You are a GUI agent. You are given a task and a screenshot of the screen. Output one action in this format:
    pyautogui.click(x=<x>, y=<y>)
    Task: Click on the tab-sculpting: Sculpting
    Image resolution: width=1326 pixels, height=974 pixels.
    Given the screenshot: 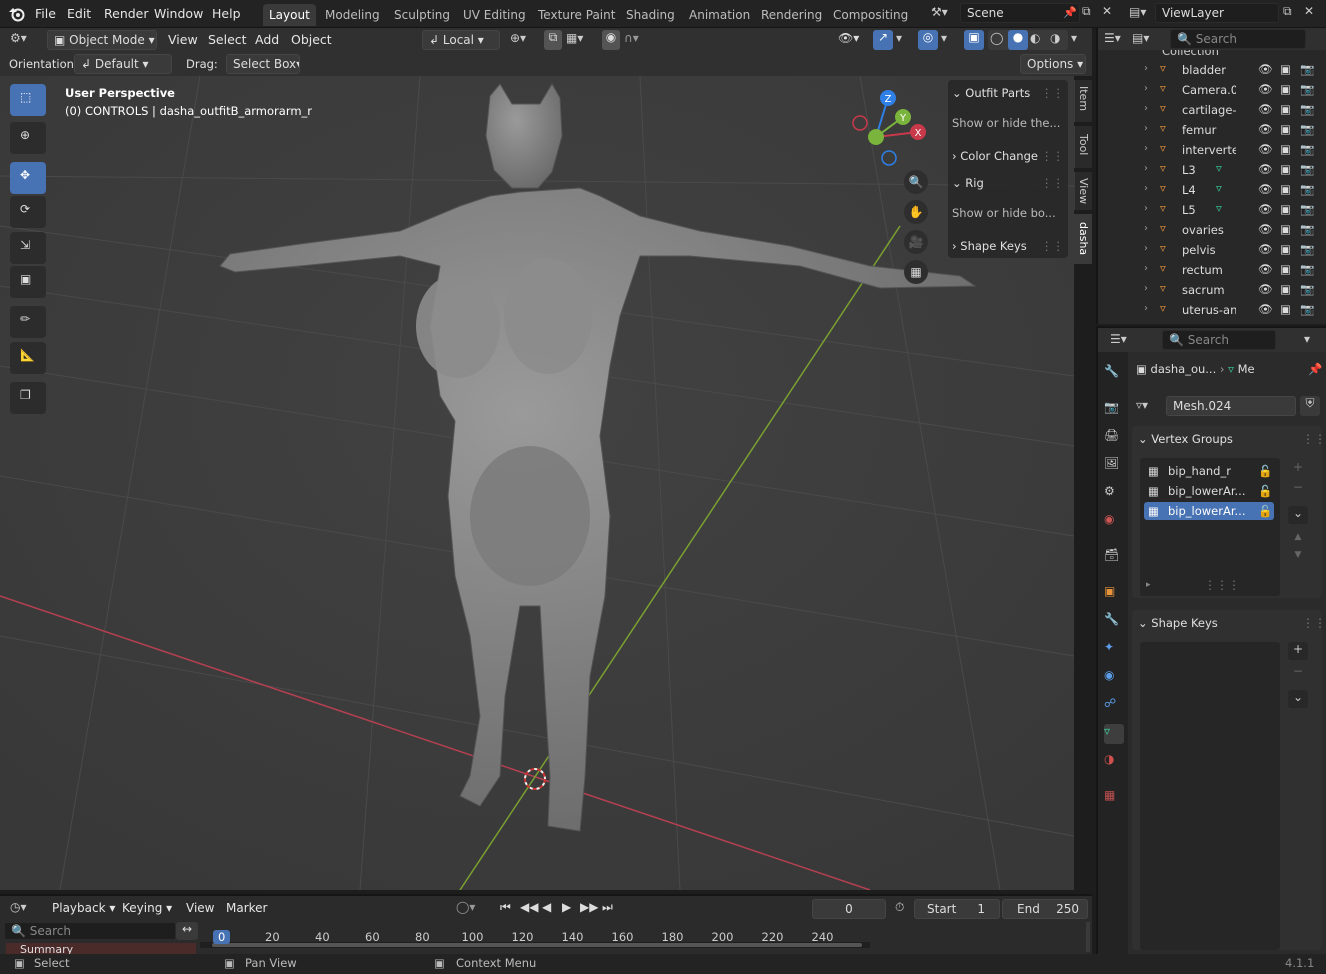 What is the action you would take?
    pyautogui.click(x=422, y=15)
    